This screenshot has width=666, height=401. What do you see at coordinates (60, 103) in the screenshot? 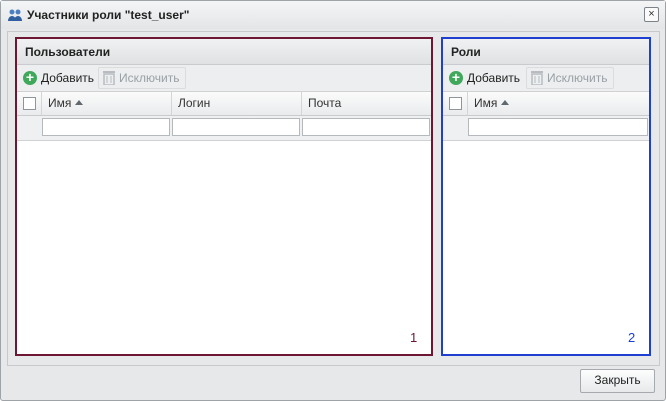
I see `users-col-name-label: Имя` at bounding box center [60, 103].